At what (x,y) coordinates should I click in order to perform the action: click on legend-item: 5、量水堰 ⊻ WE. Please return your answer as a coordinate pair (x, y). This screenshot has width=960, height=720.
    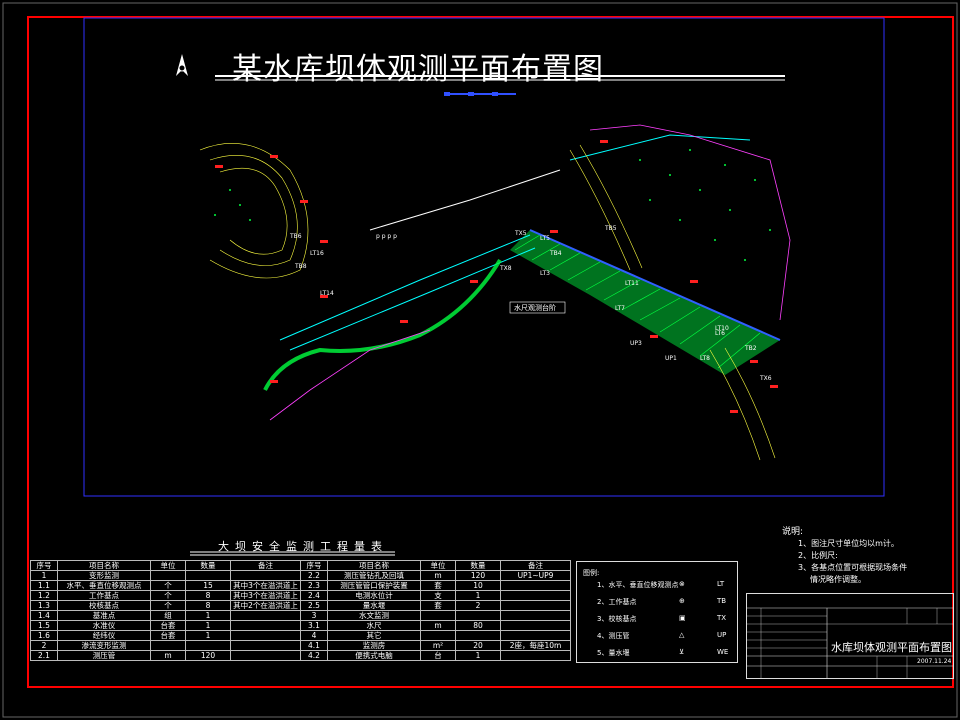
    Looking at the image, I should click on (664, 653).